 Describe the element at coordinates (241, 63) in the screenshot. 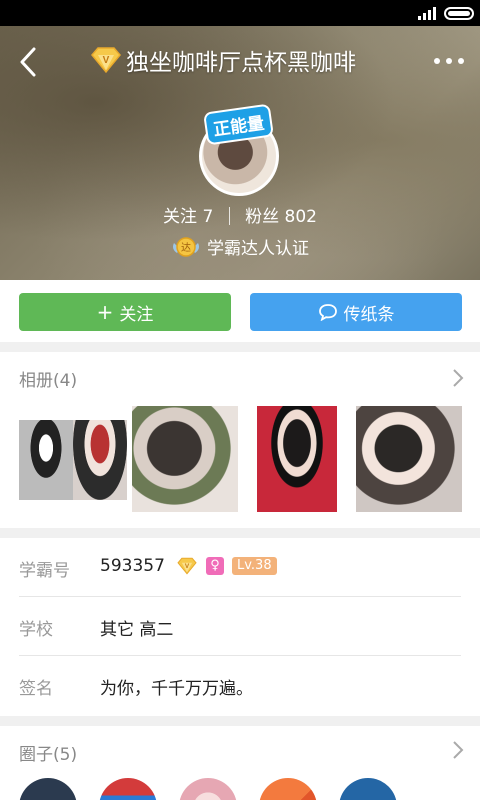

I see `page-title: 独坐咖啡厅点杯黑咖啡` at that location.